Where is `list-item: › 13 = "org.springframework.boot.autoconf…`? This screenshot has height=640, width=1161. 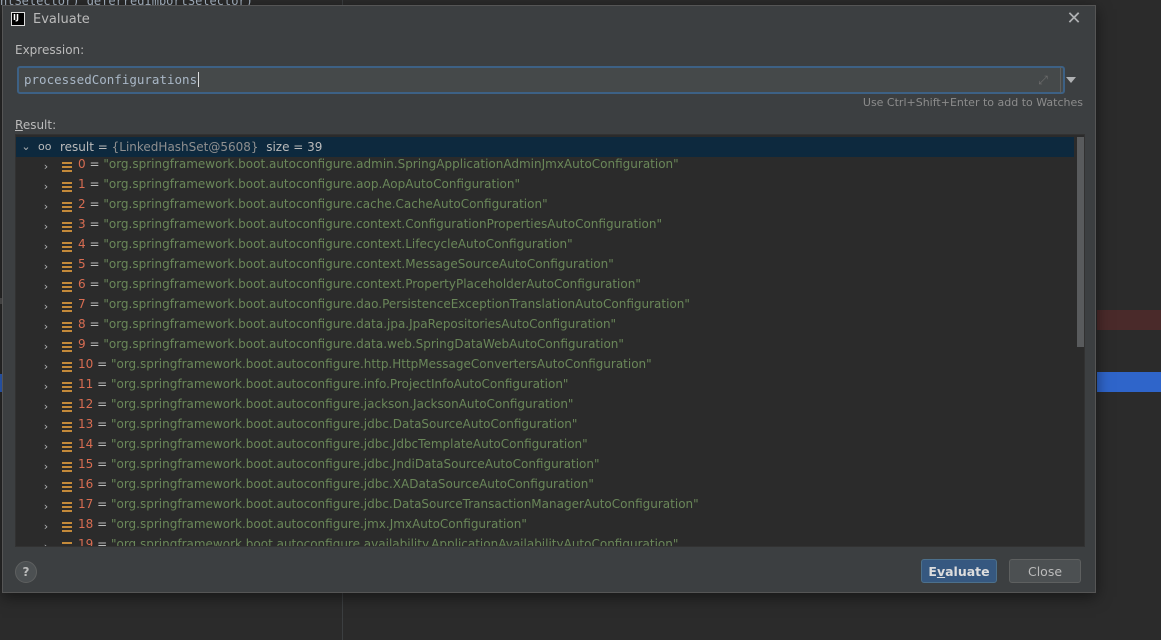 list-item: › 13 = "org.springframework.boot.autoconf… is located at coordinates (545, 427).